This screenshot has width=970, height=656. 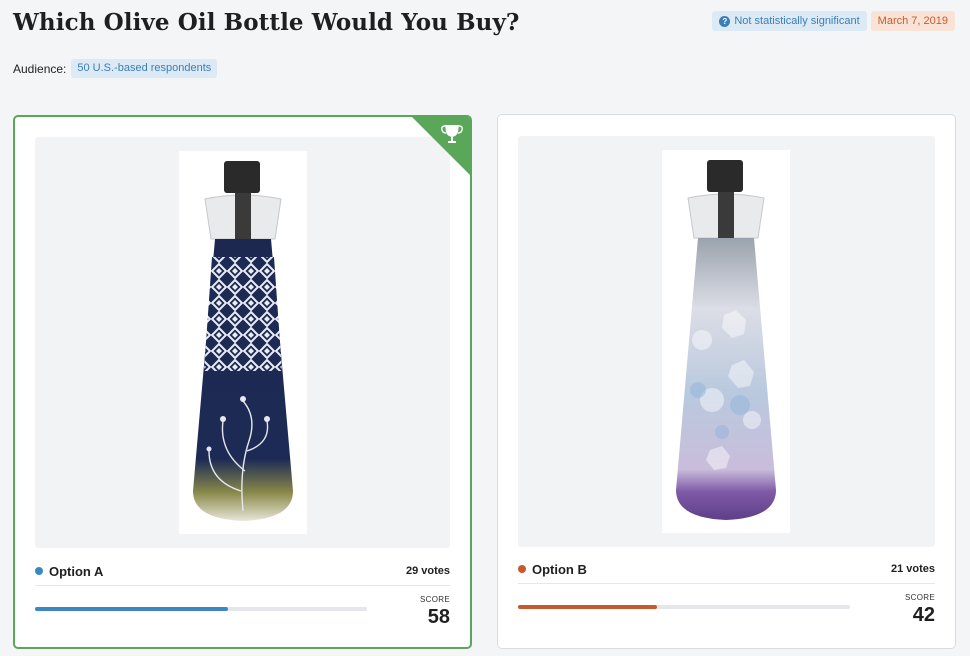 I want to click on option-b-bottle-image, so click(x=726, y=341).